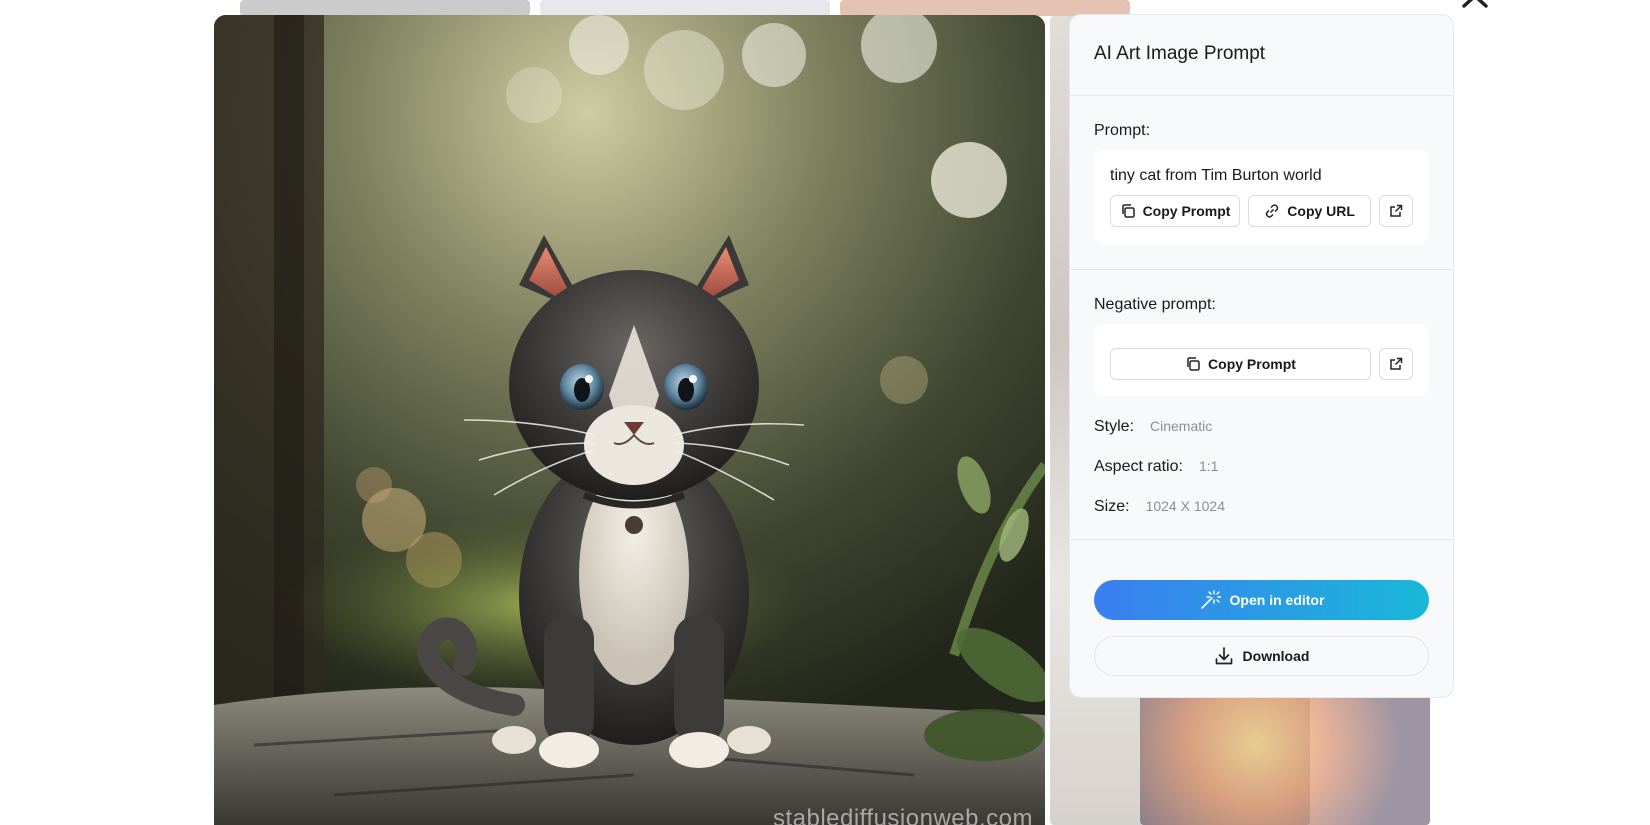 The height and width of the screenshot is (825, 1650). I want to click on actions-section: Open in editor Download, so click(1261, 608).